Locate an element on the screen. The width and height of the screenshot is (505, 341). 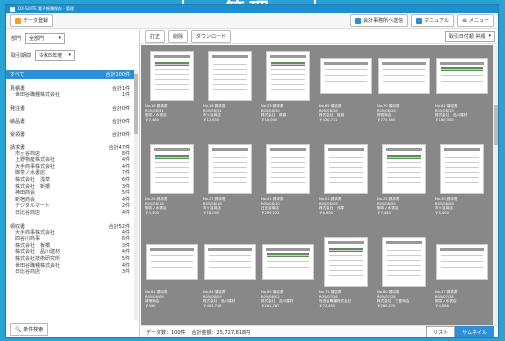
tree-leaf-item: 神田商会 5件 is located at coordinates (70, 193).